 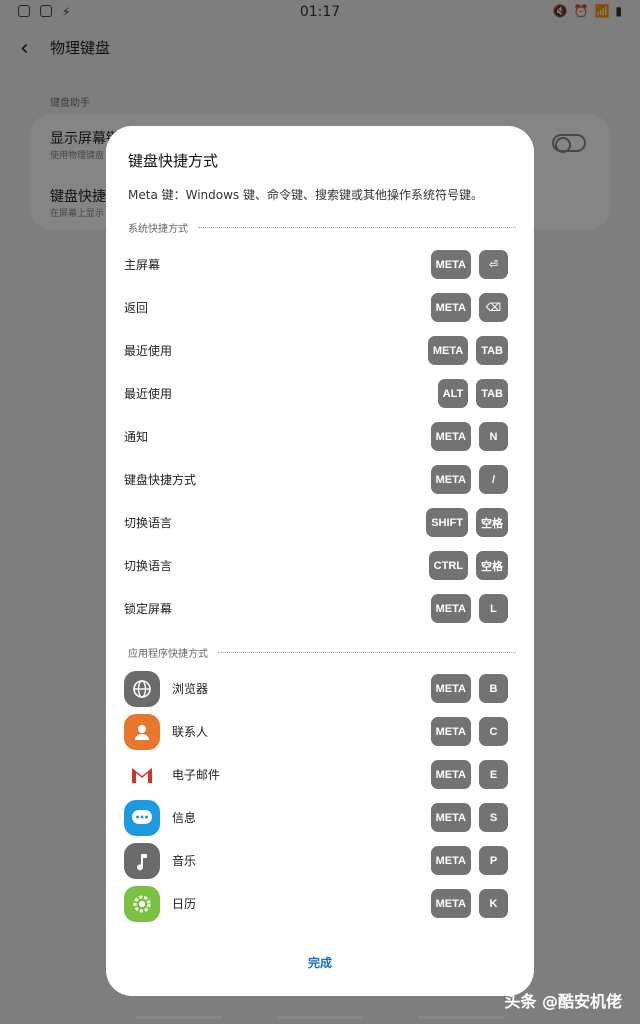 What do you see at coordinates (320, 393) in the screenshot?
I see `shortcut-row: 最近使用 ALT TAB` at bounding box center [320, 393].